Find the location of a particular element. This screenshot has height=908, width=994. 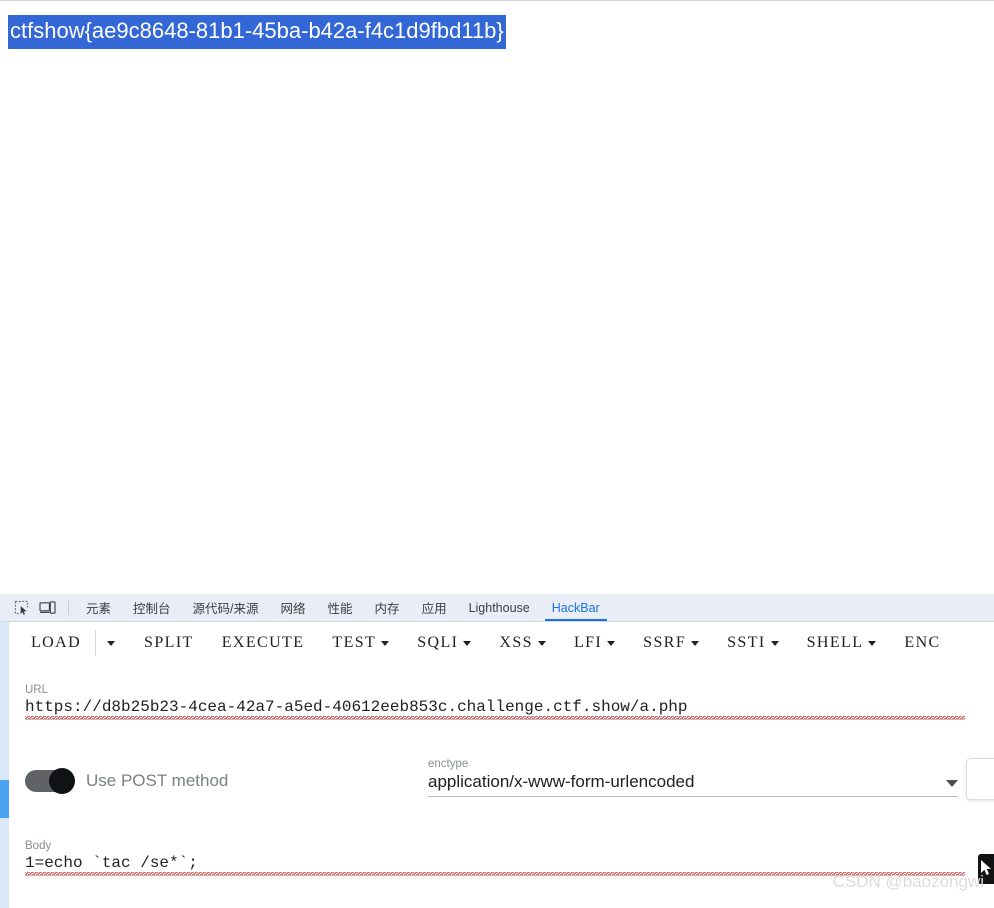

body-field: Body 1=echo `tac /se*`; is located at coordinates (495, 858).